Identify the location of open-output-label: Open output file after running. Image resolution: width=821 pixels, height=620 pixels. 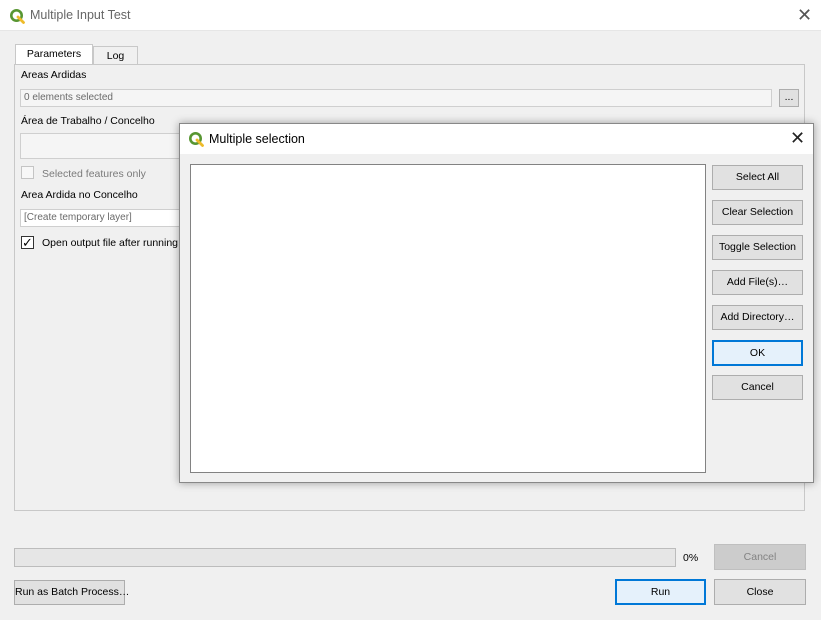
(110, 243).